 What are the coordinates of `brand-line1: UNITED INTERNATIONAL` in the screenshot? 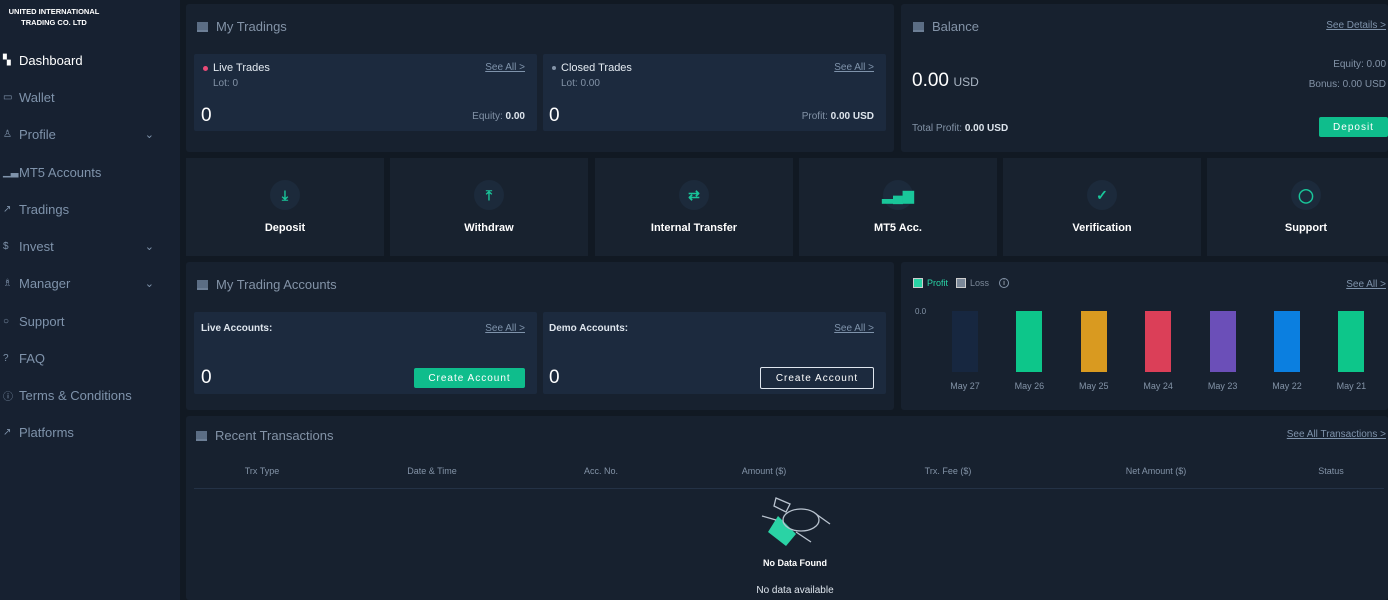 It's located at (54, 11).